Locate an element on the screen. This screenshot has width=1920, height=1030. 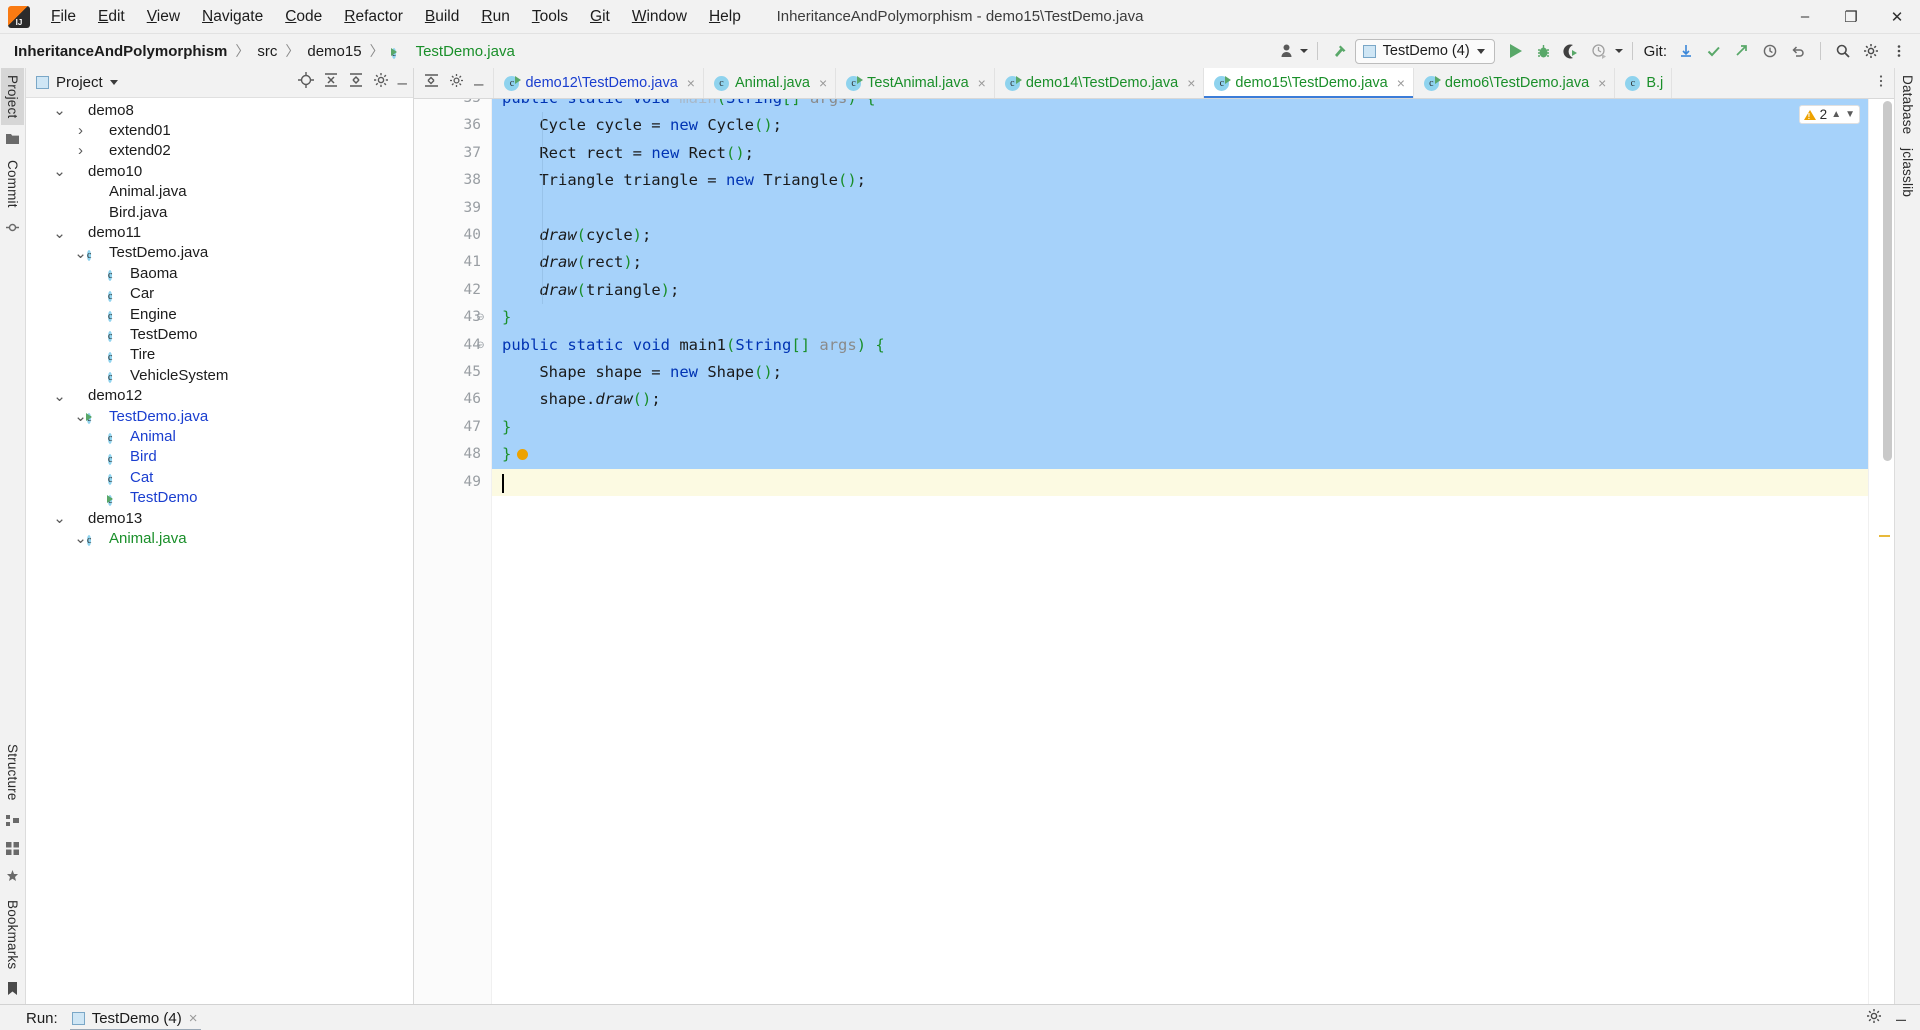
tree-node: ⌄ demo12 is located at coordinates (219, 395).